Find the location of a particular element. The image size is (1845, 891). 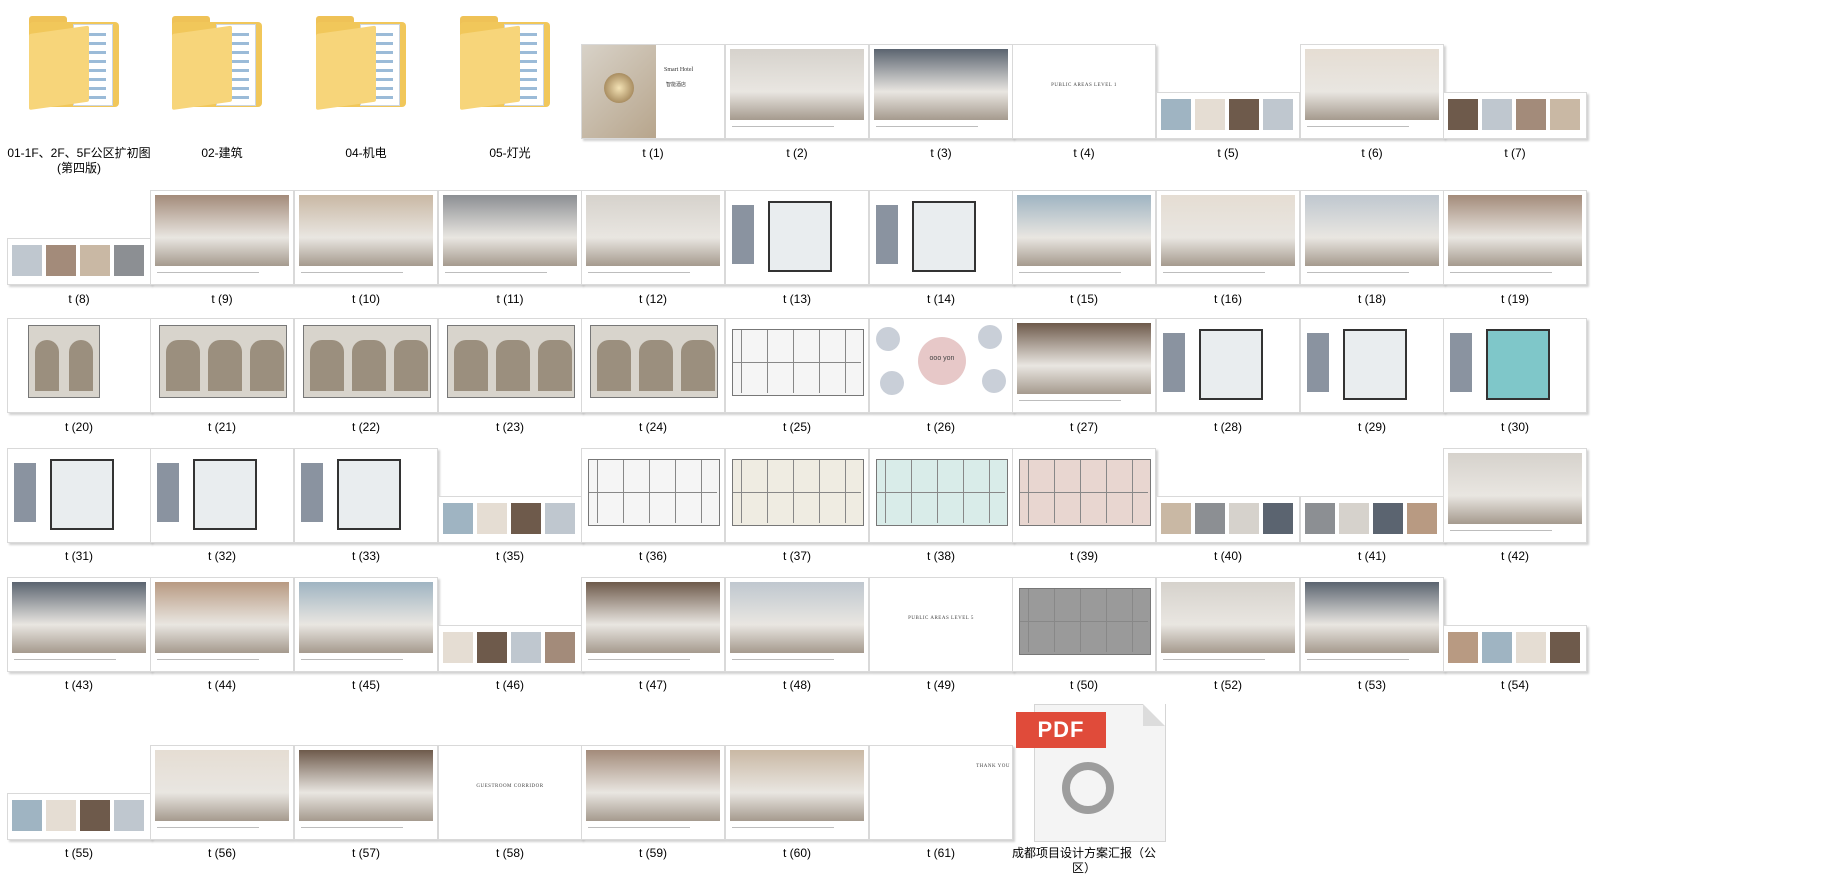

file-name: t (61) is located at coordinates (940, 853).